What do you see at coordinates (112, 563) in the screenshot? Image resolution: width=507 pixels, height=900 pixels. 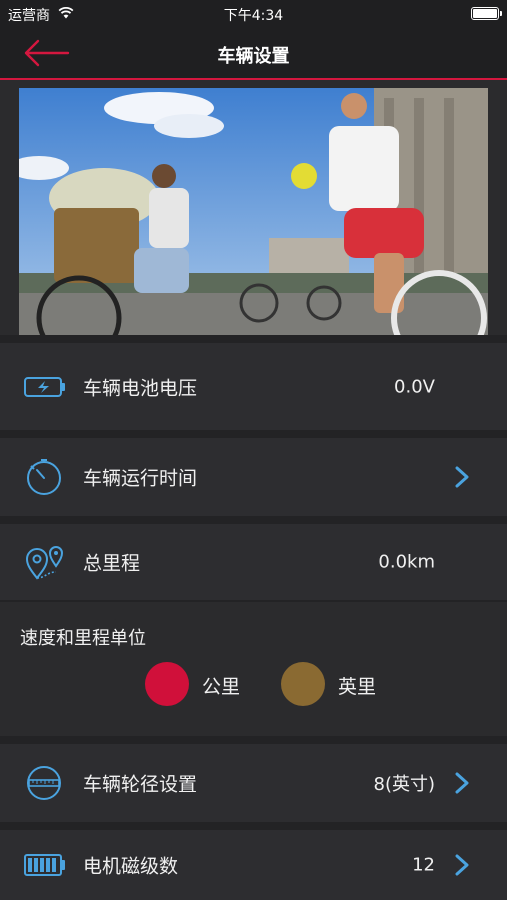 I see `total-mileage-label: 总里程` at bounding box center [112, 563].